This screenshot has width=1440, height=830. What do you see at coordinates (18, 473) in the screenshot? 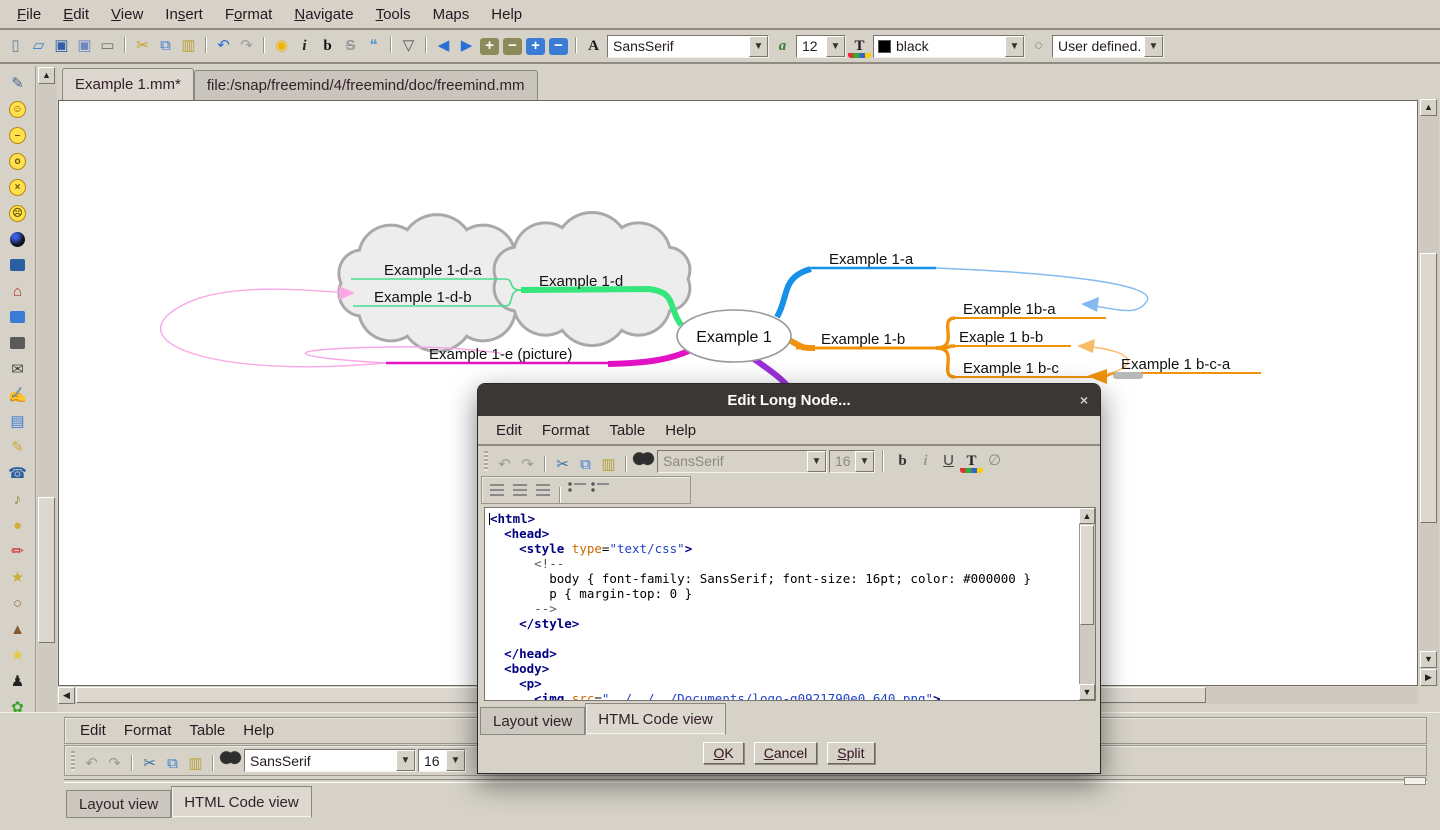
I see `phone-icon: ☎` at bounding box center [18, 473].